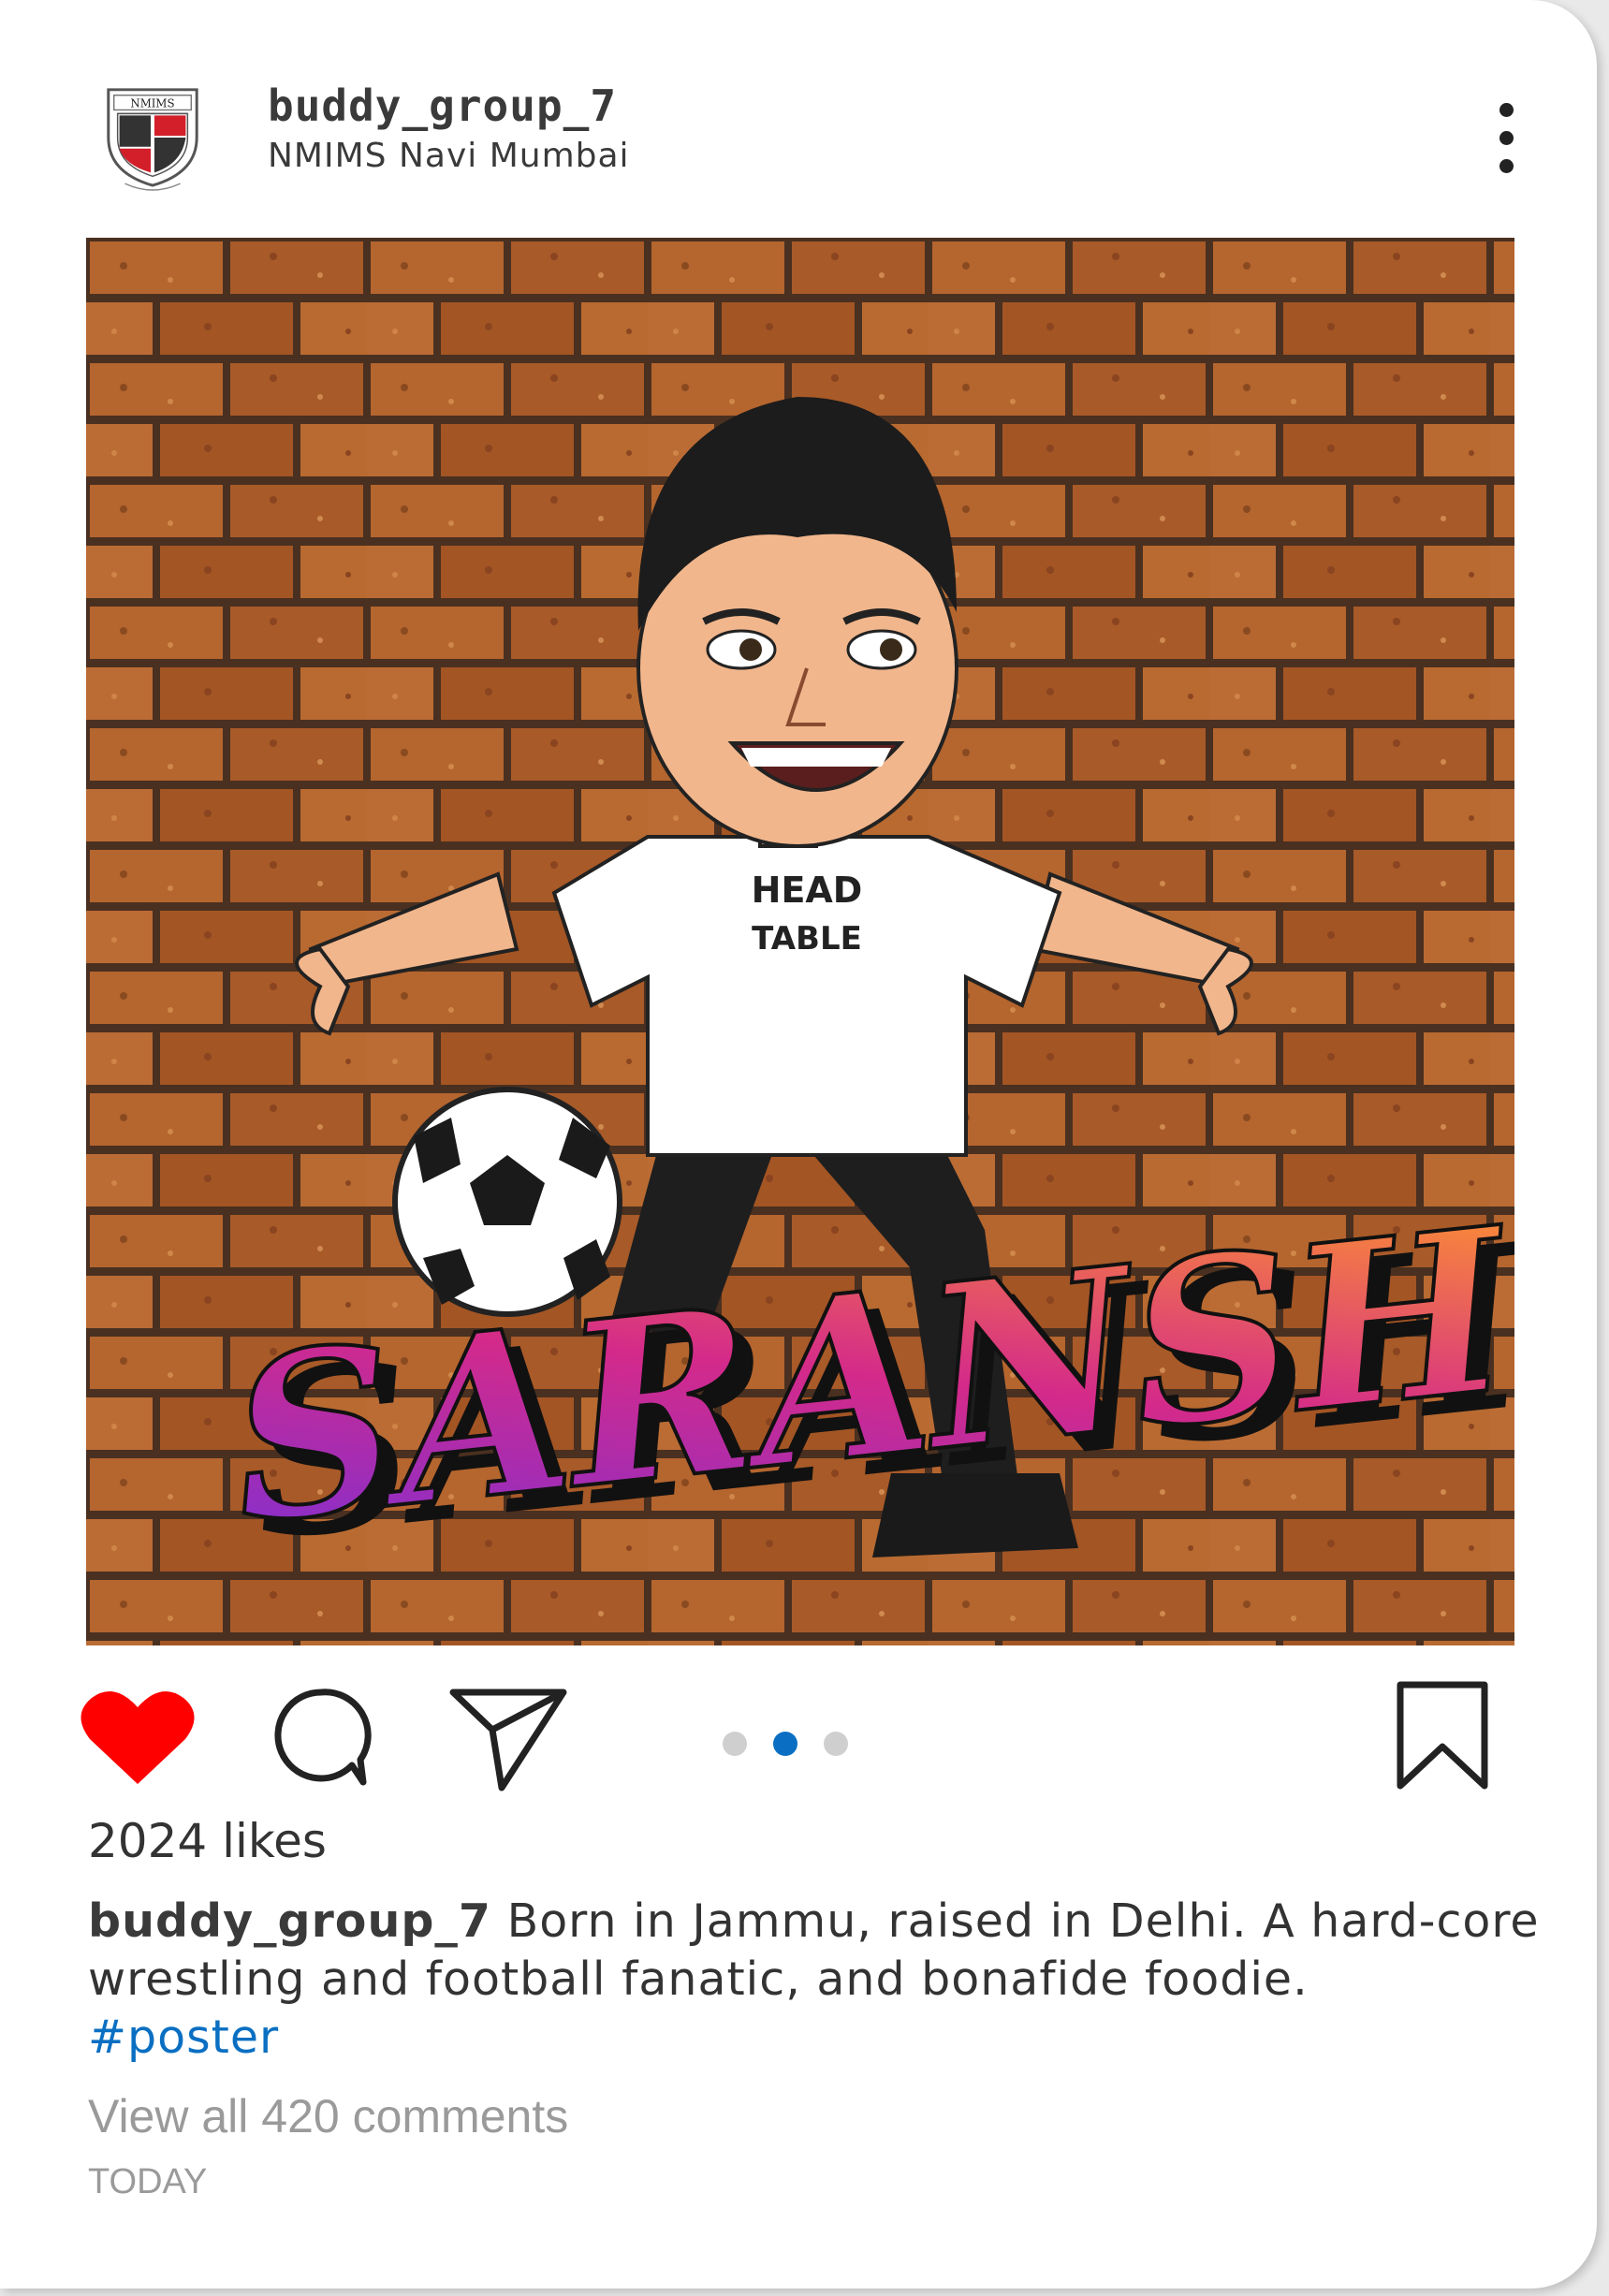 Image resolution: width=1609 pixels, height=2296 pixels. I want to click on logo-text: NMIMS, so click(152, 104).